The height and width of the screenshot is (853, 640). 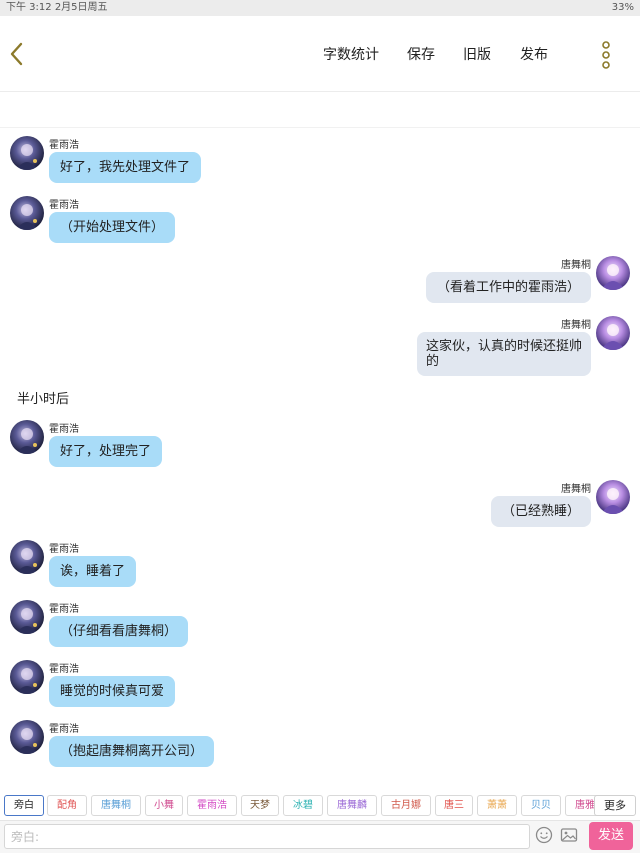 I want to click on chevron-left-icon, so click(x=16, y=54).